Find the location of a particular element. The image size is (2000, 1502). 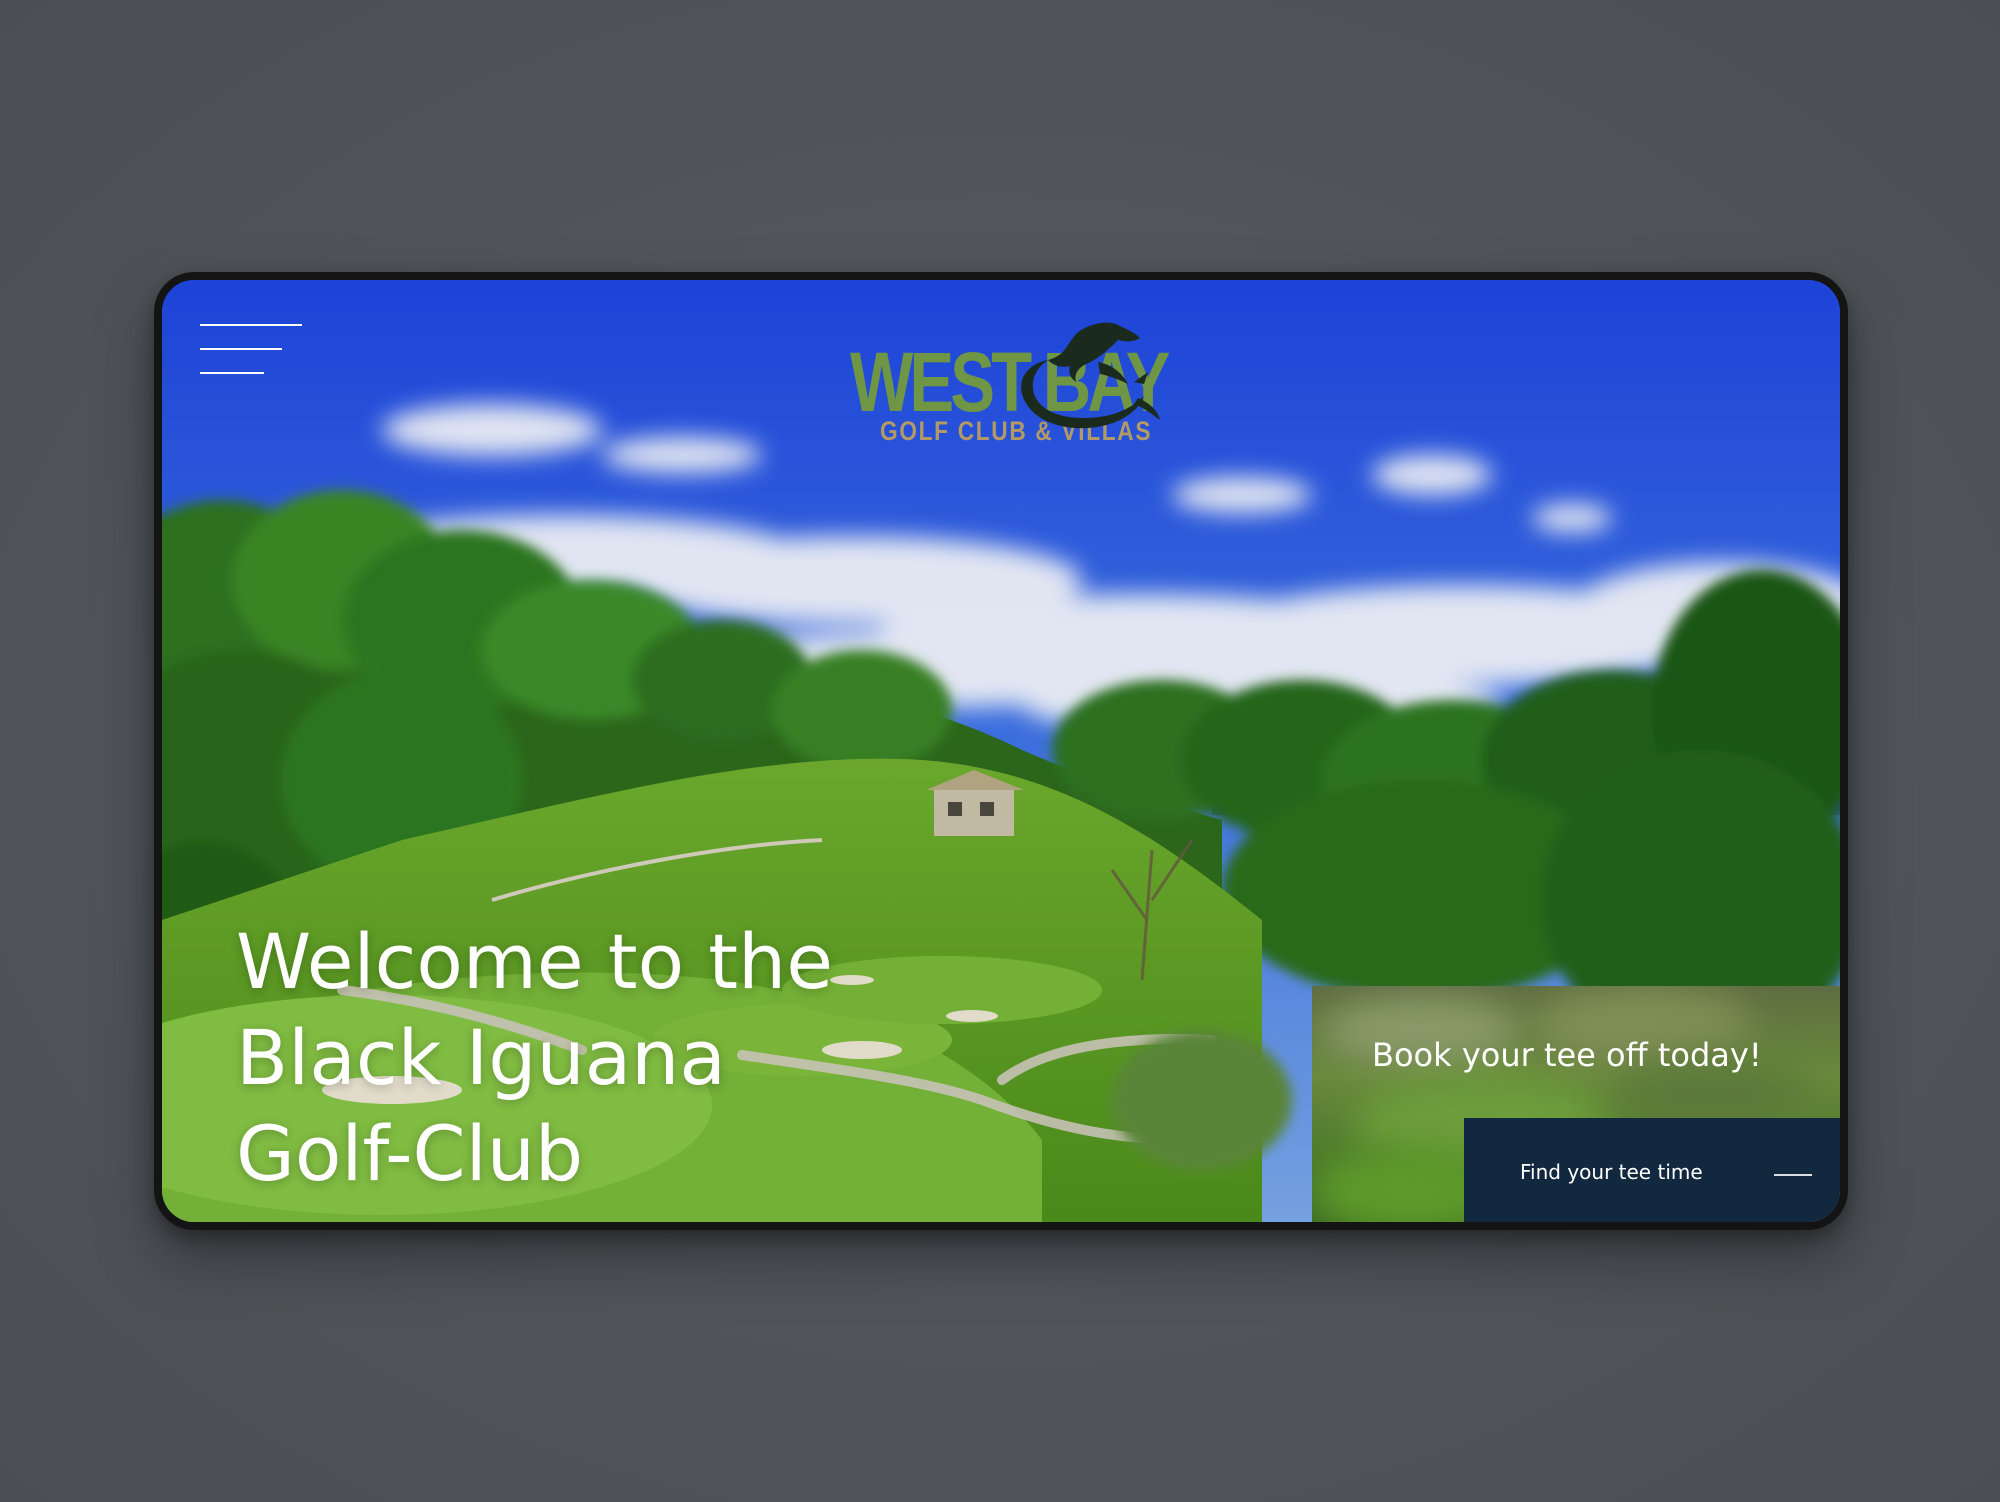

find-tee-time-label: Find your tee time is located at coordinates (1611, 1172).